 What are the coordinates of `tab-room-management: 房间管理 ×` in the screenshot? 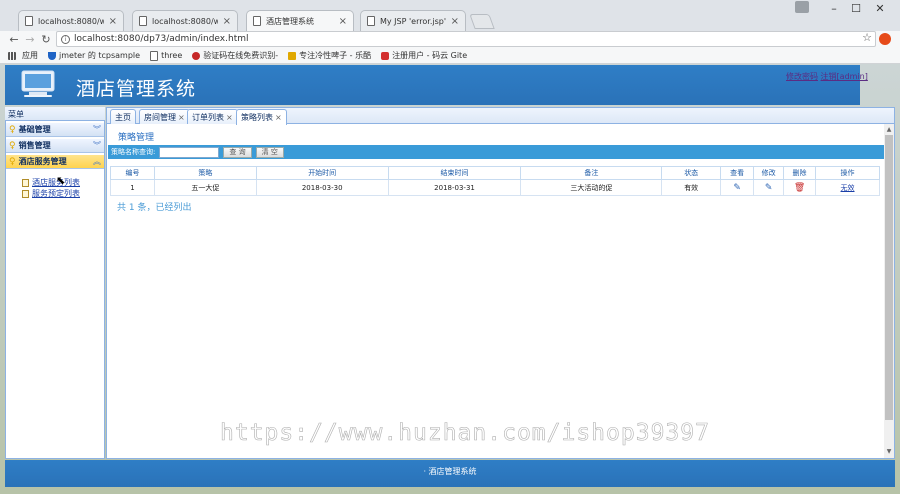 It's located at (164, 116).